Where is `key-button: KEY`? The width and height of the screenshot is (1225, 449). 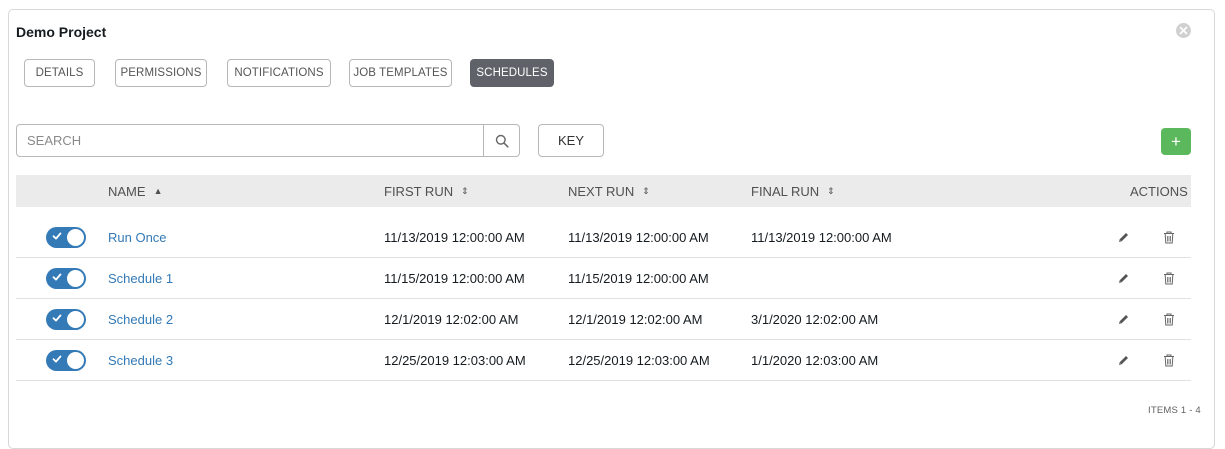 key-button: KEY is located at coordinates (571, 140).